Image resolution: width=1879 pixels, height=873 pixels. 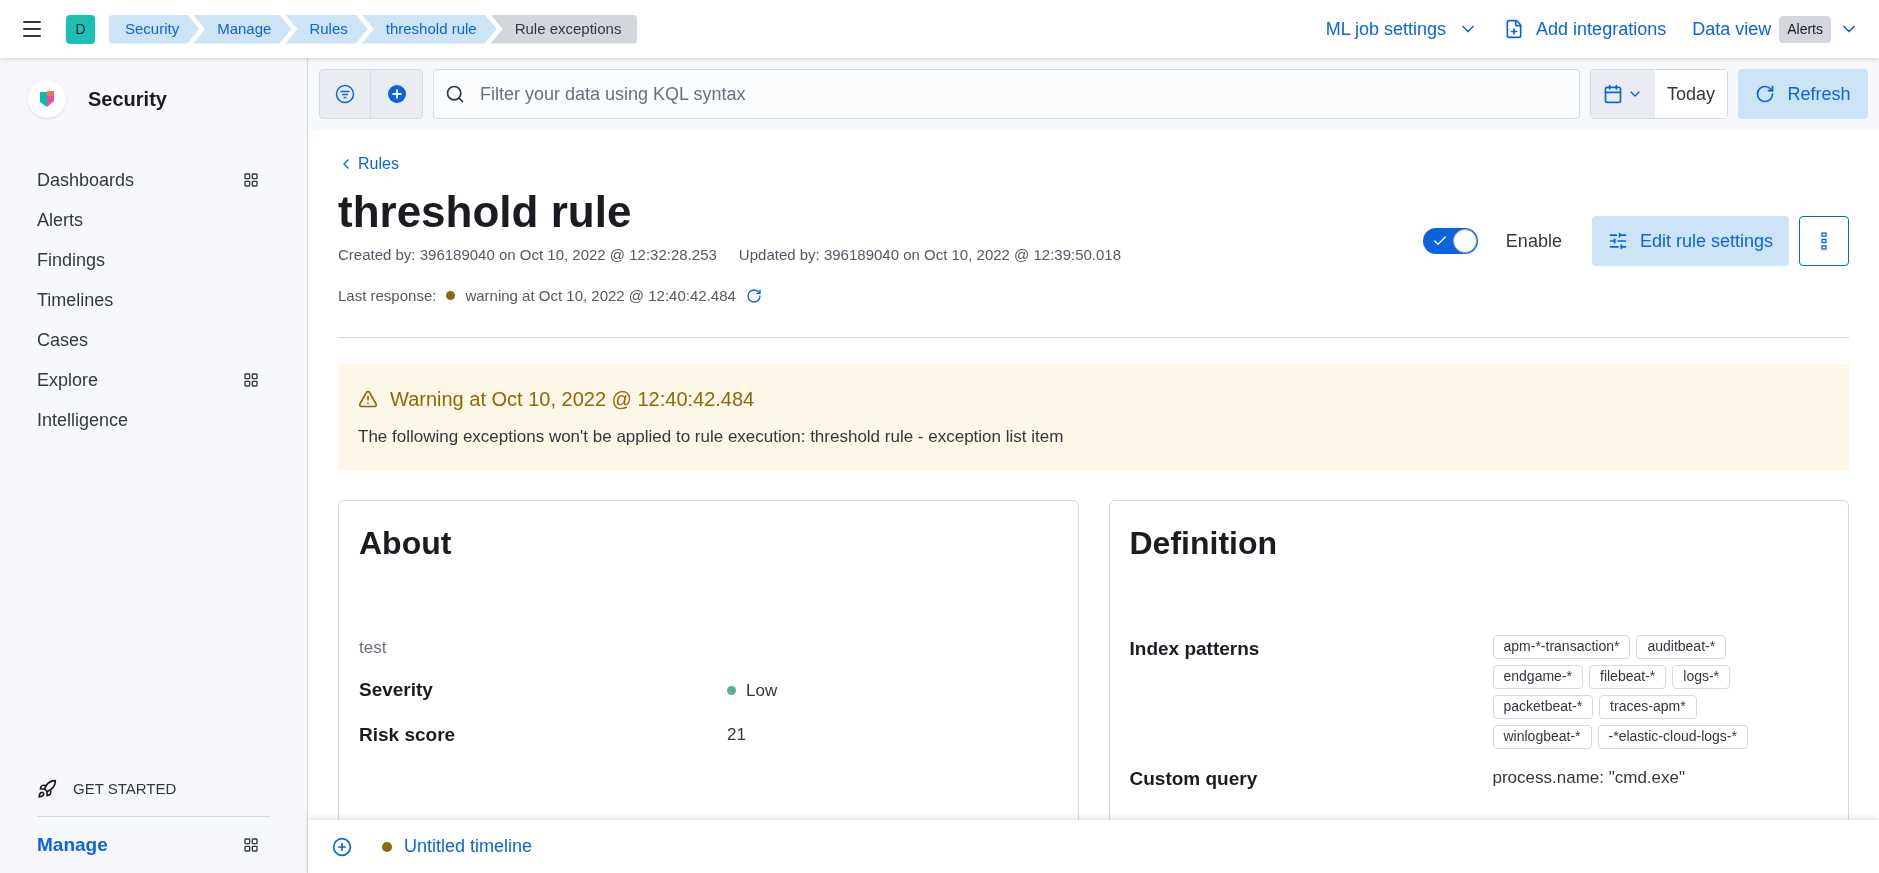 What do you see at coordinates (47, 99) in the screenshot?
I see `security-logo-icon` at bounding box center [47, 99].